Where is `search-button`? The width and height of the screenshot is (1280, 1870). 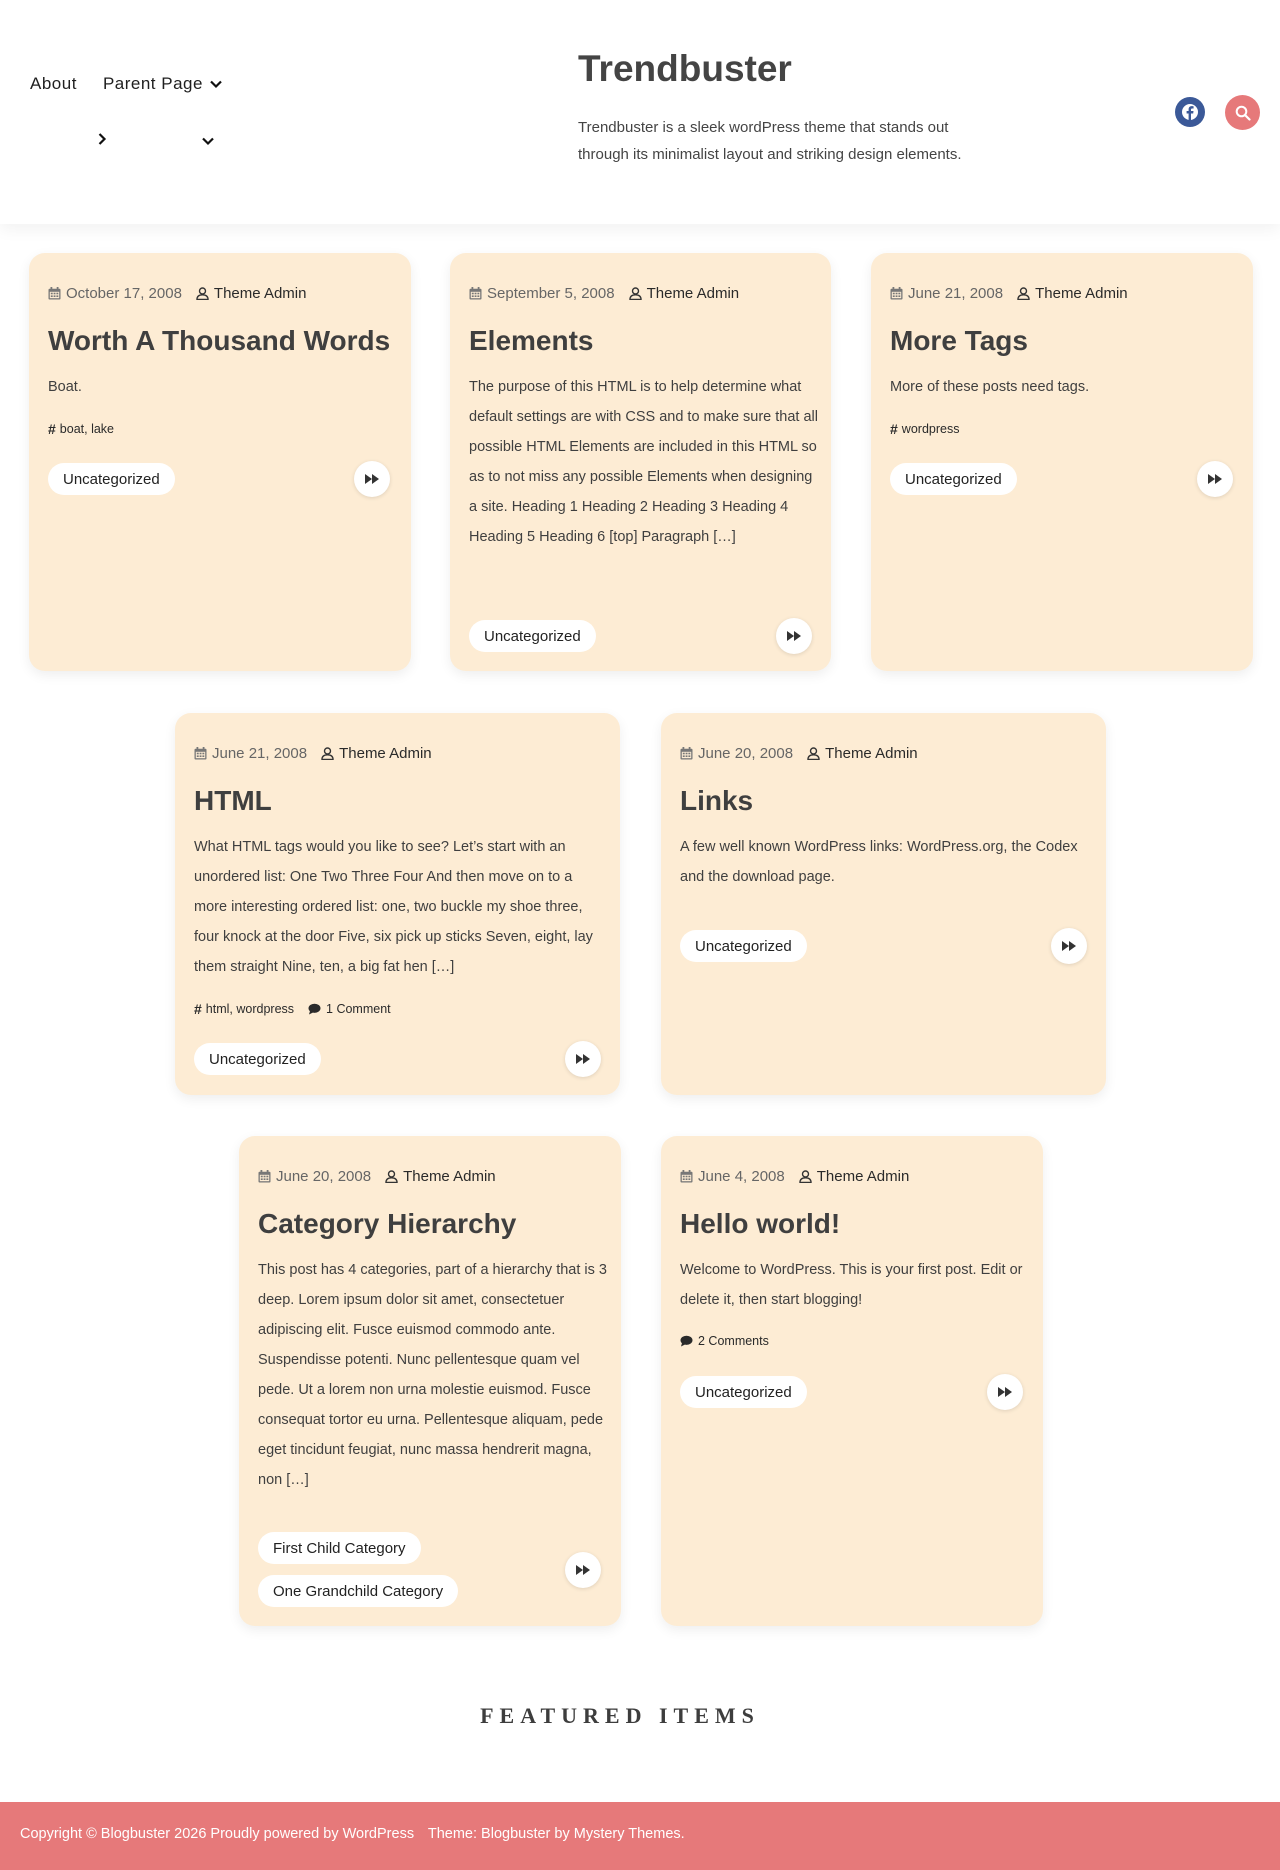
search-button is located at coordinates (1242, 112).